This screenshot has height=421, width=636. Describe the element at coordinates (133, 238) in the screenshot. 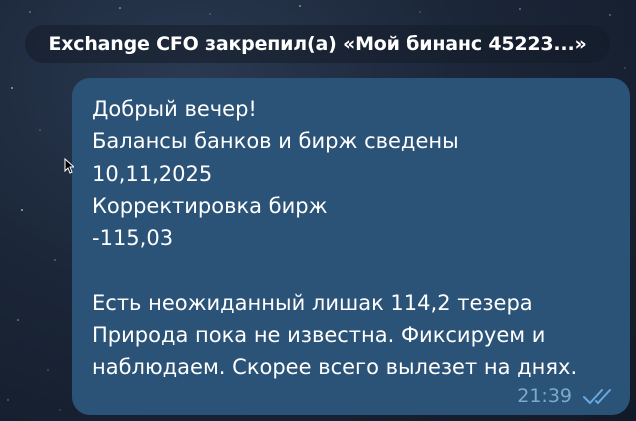

I see `message-line: -115,03` at that location.